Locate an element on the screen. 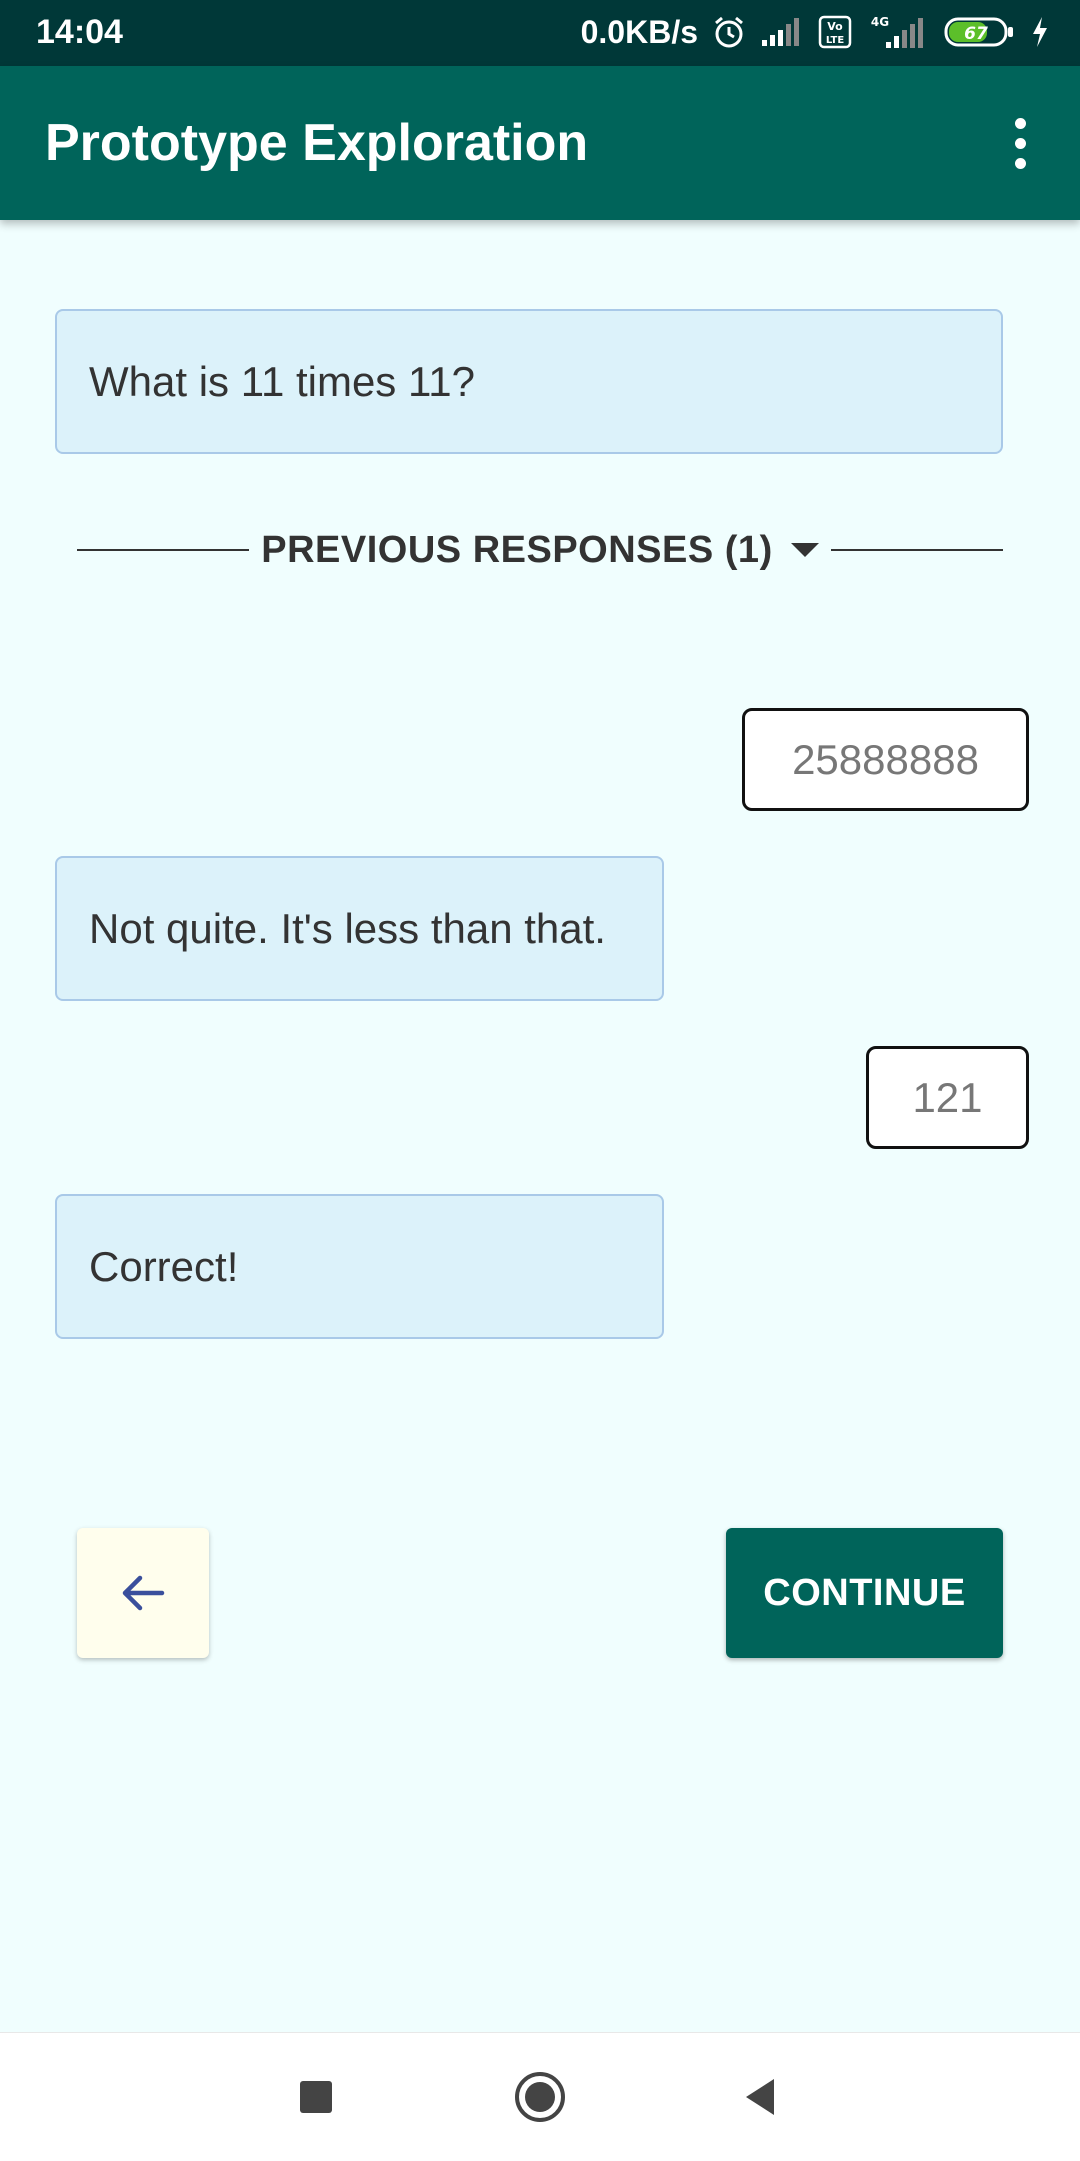  app-bar: Prototype Exploration is located at coordinates (540, 143).